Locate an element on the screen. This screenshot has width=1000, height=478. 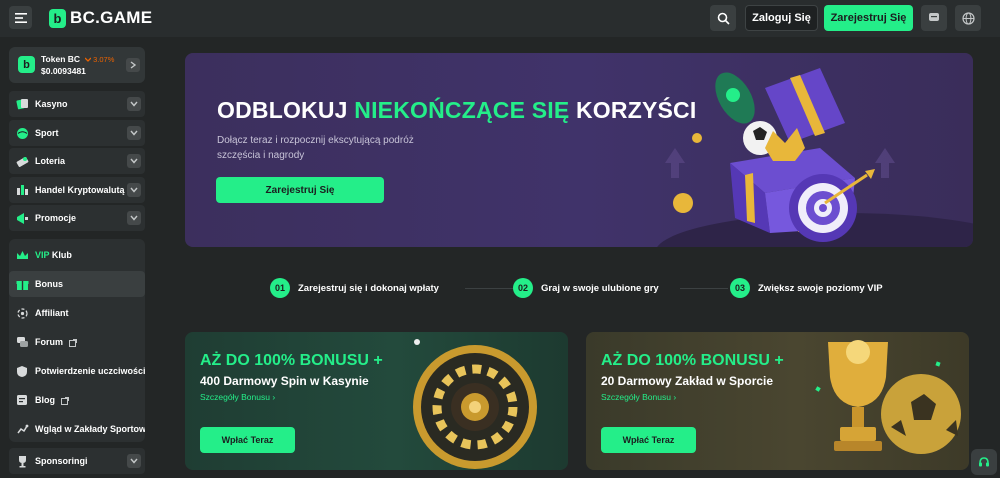
sidebar-item-fairness: Potwierdzenie uczciwości is located at coordinates (77, 371).